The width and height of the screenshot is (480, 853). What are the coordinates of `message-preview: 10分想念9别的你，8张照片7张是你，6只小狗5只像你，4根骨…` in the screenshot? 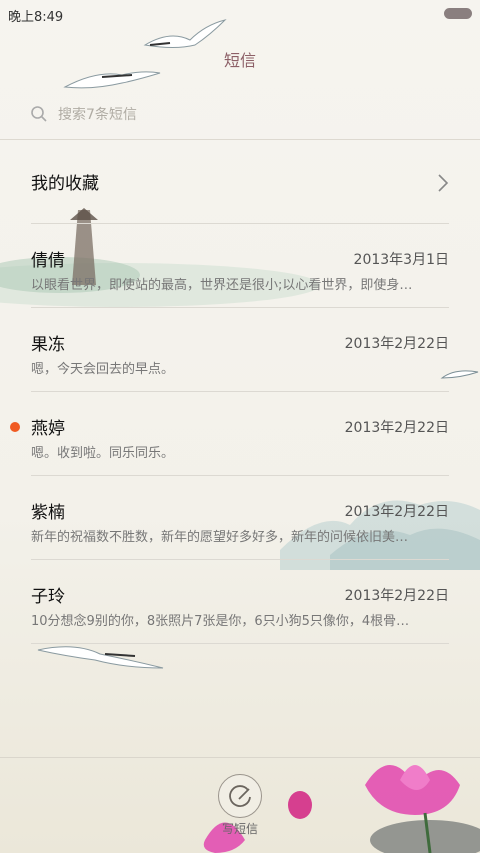 It's located at (220, 621).